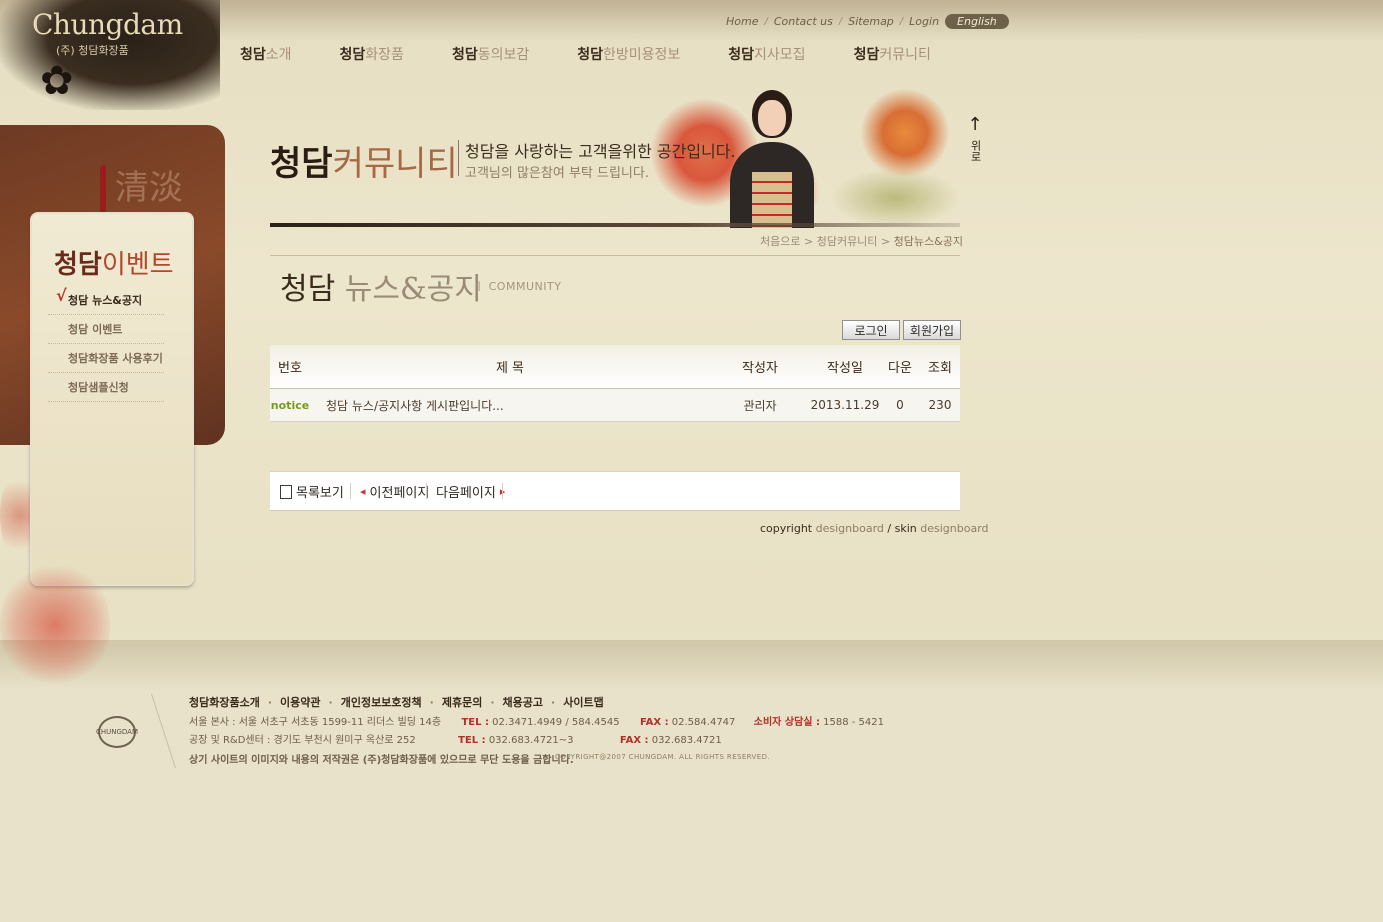 The width and height of the screenshot is (1383, 922). Describe the element at coordinates (518, 286) in the screenshot. I see `page-title-english: ㅣ COMMUNITY` at that location.